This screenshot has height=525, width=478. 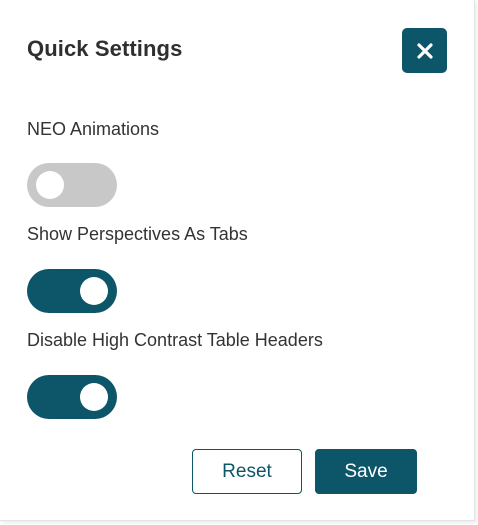 What do you see at coordinates (72, 185) in the screenshot?
I see `toggle-neo-animations` at bounding box center [72, 185].